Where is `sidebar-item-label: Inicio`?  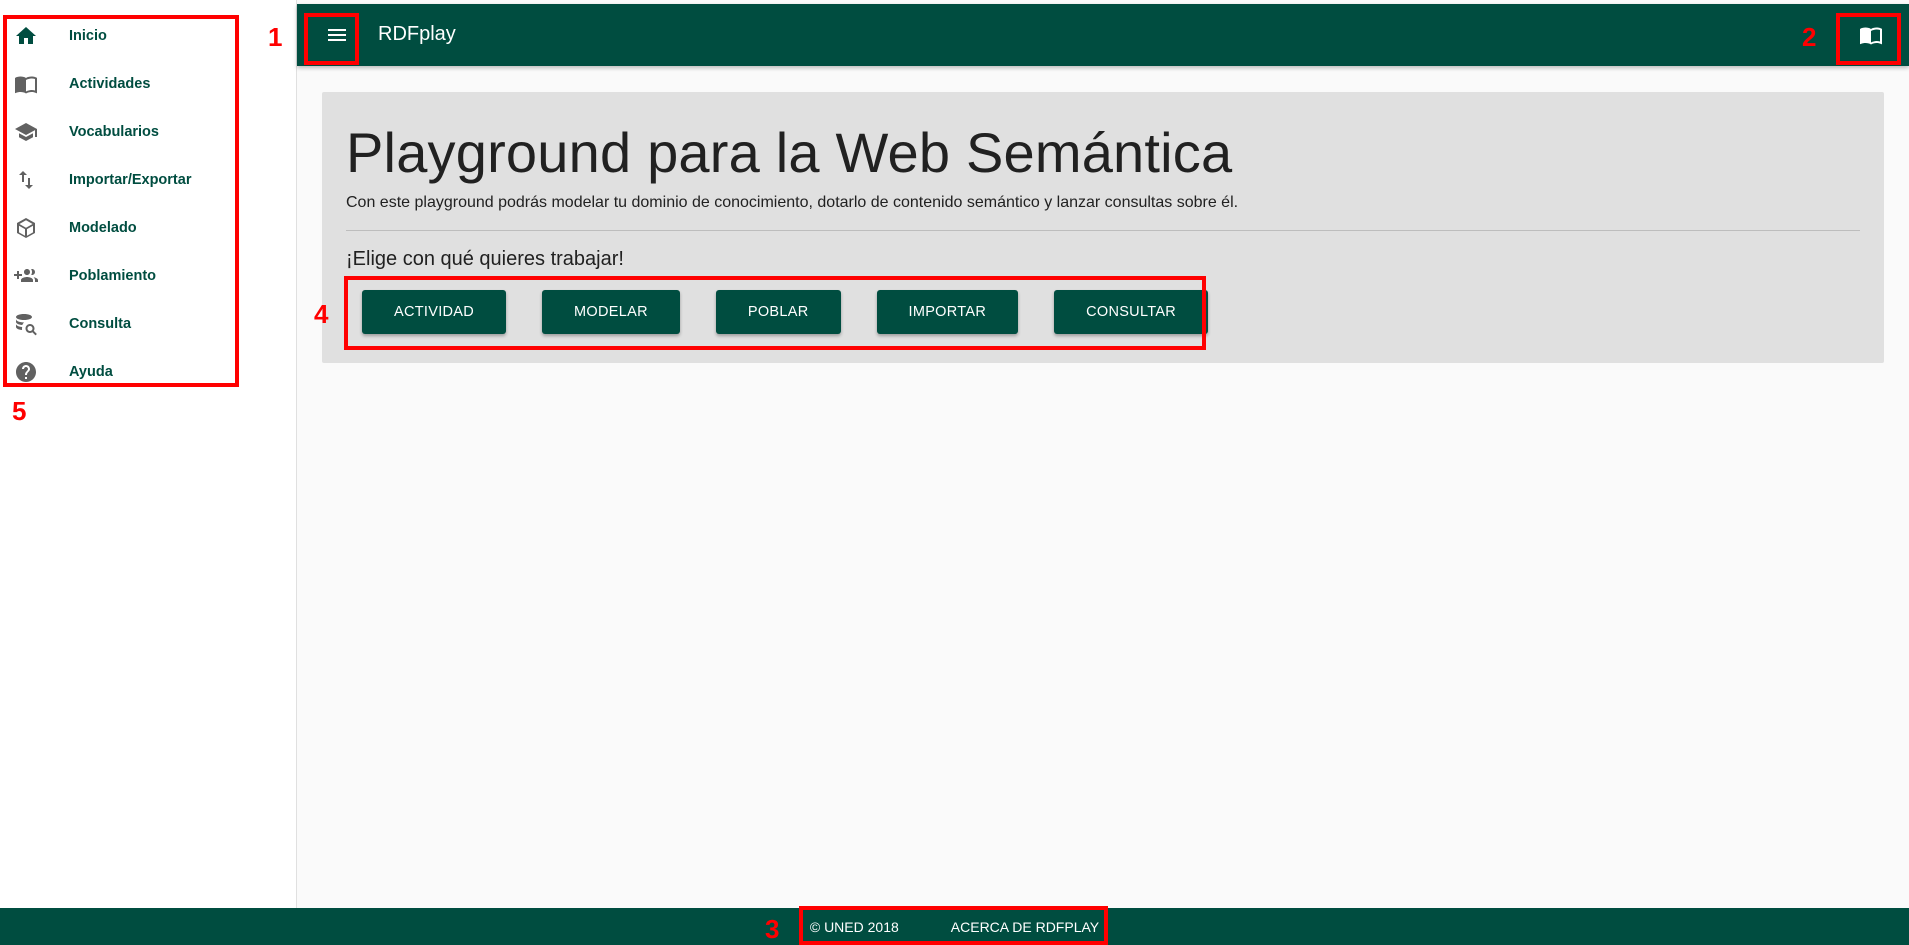
sidebar-item-label: Inicio is located at coordinates (88, 36).